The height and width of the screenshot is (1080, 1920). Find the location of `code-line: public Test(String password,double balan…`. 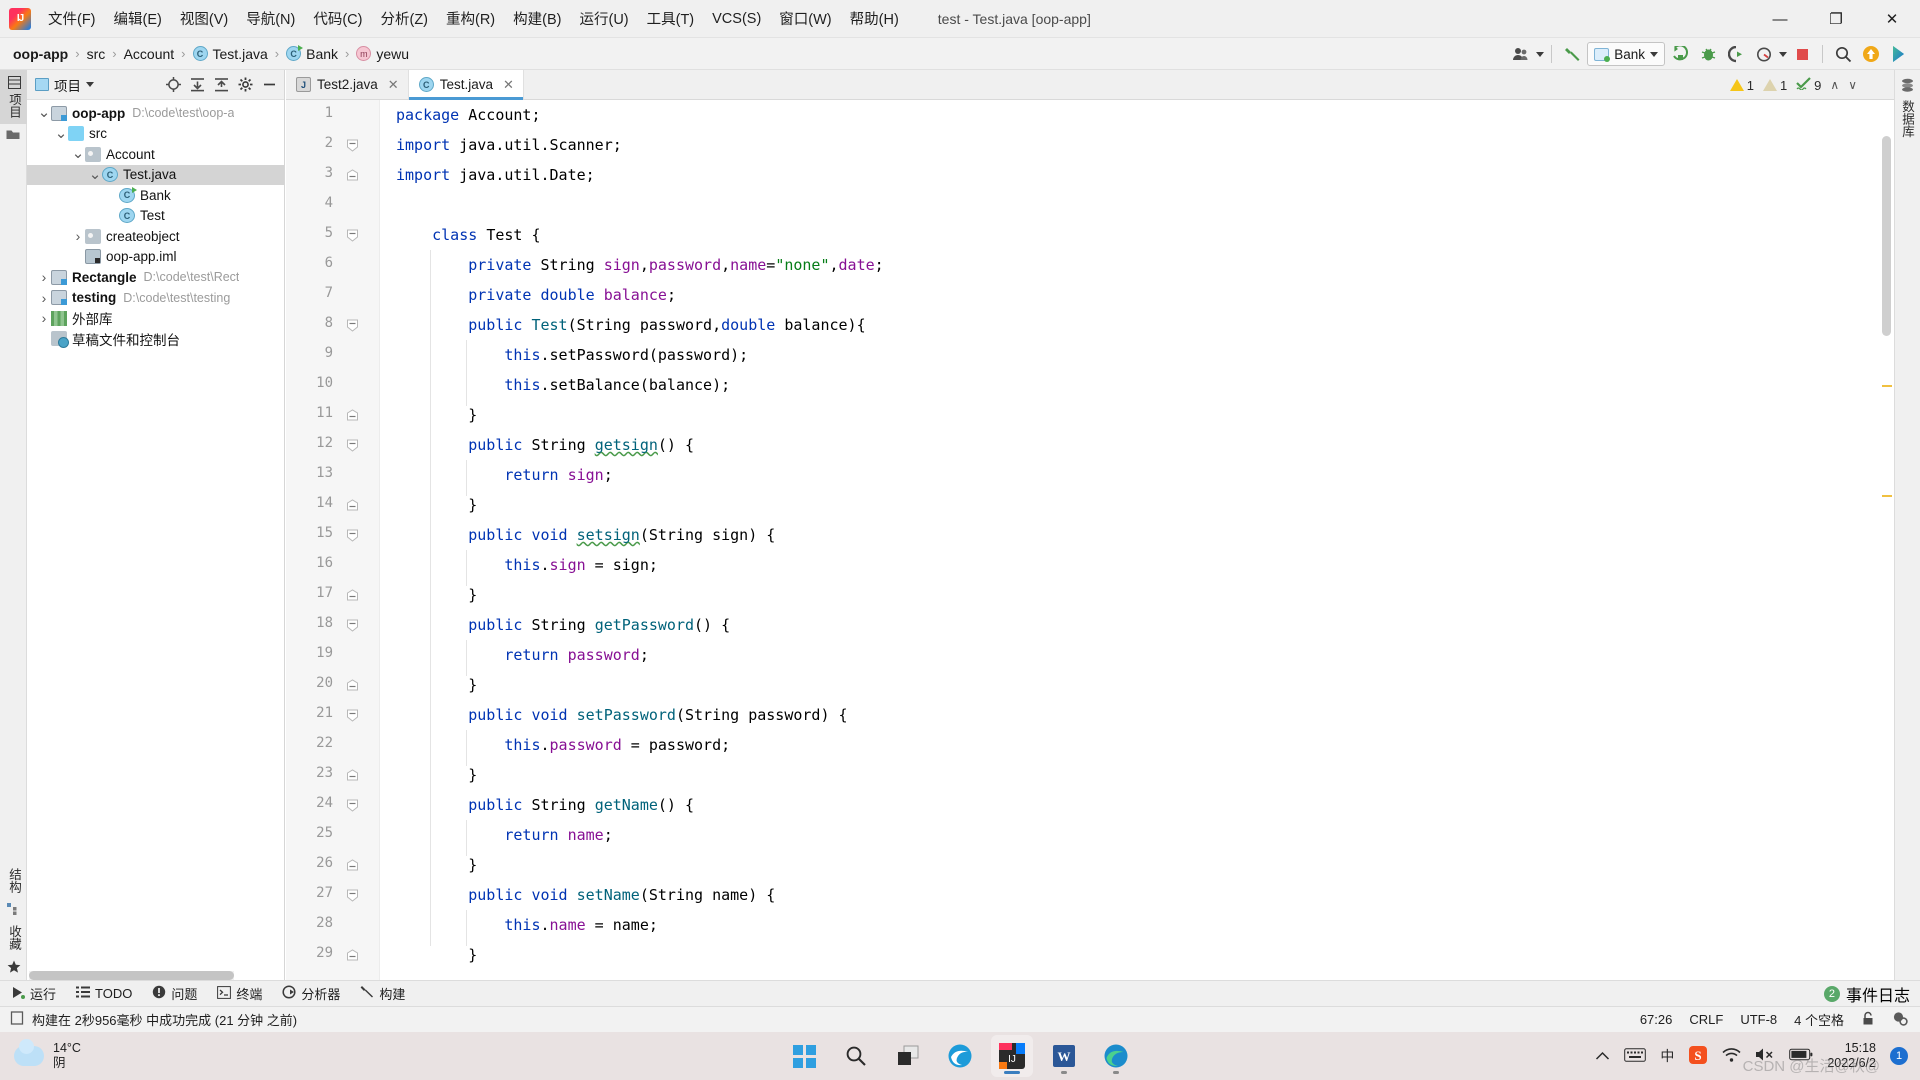

code-line: public Test(String password,double balan… is located at coordinates (630, 325).